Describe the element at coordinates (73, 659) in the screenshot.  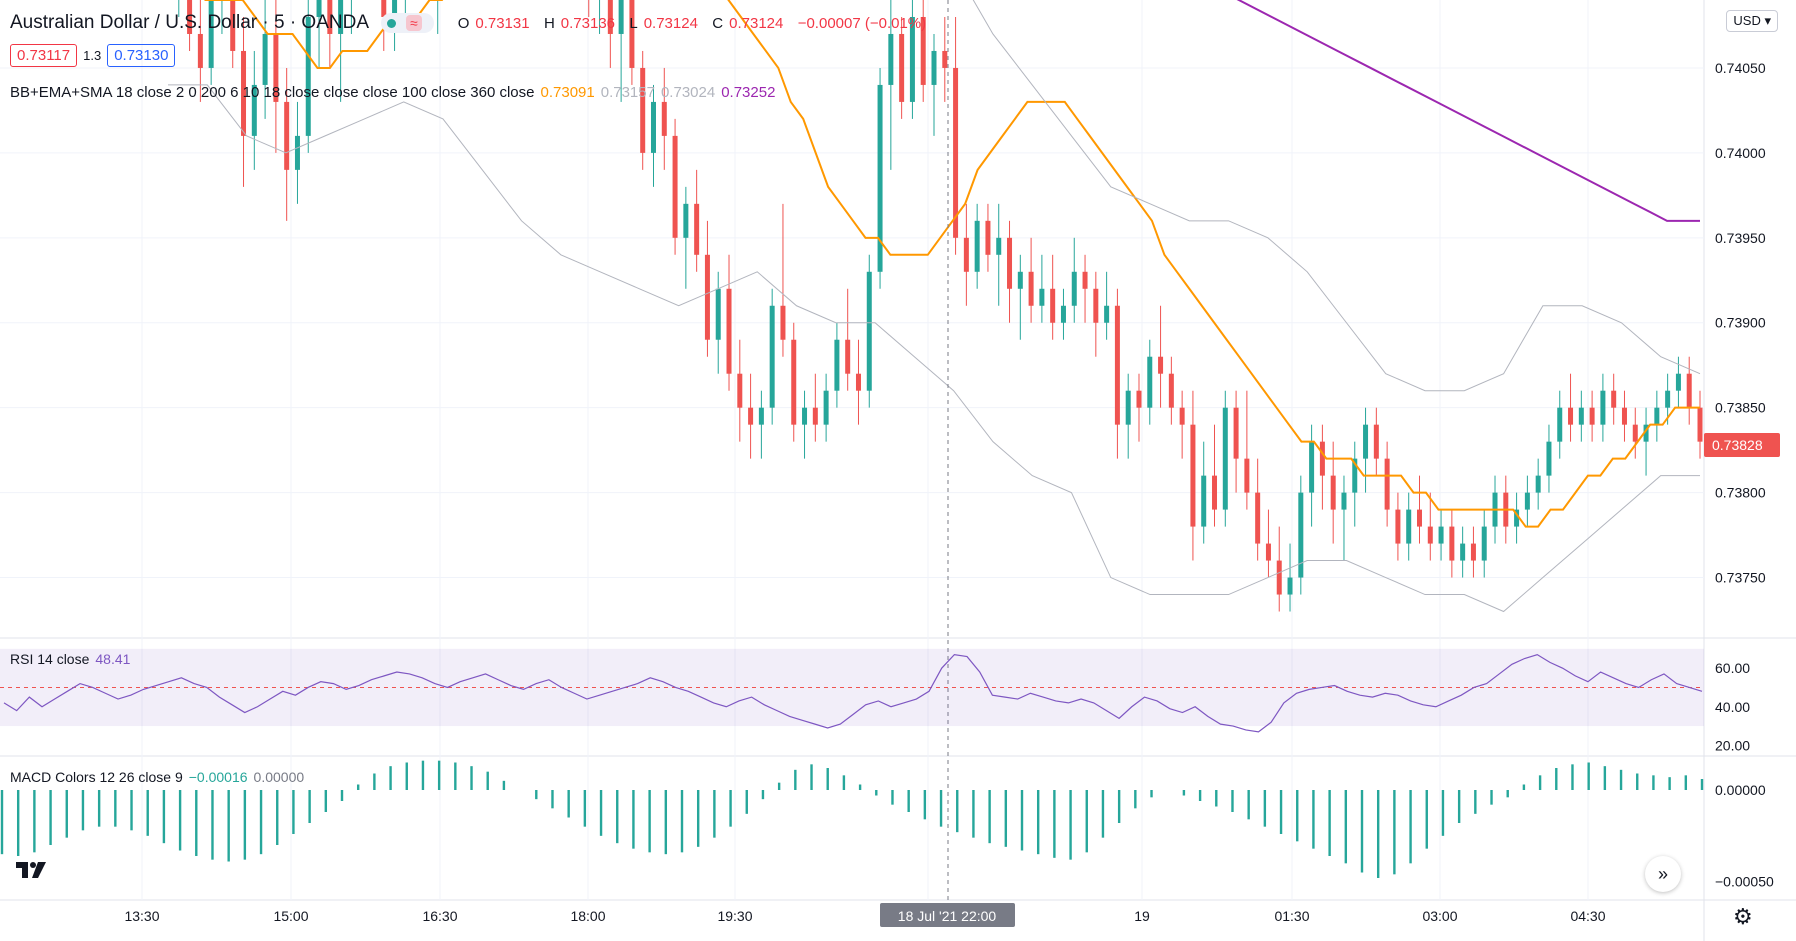
I see `rsi-legend: RSI 14 close 48.41` at that location.